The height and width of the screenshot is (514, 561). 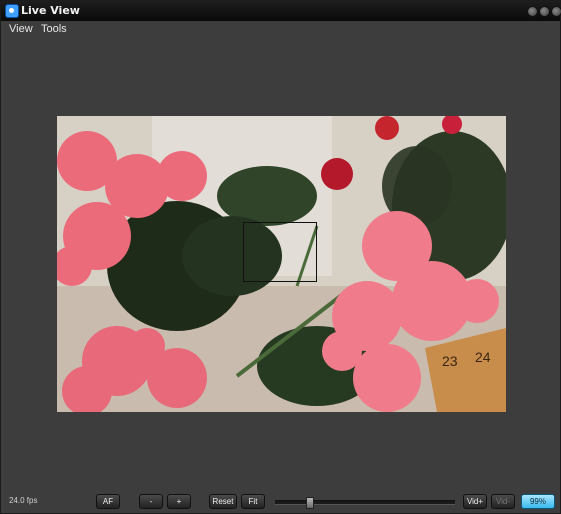 What do you see at coordinates (50, 10) in the screenshot?
I see `window-title: Live View` at bounding box center [50, 10].